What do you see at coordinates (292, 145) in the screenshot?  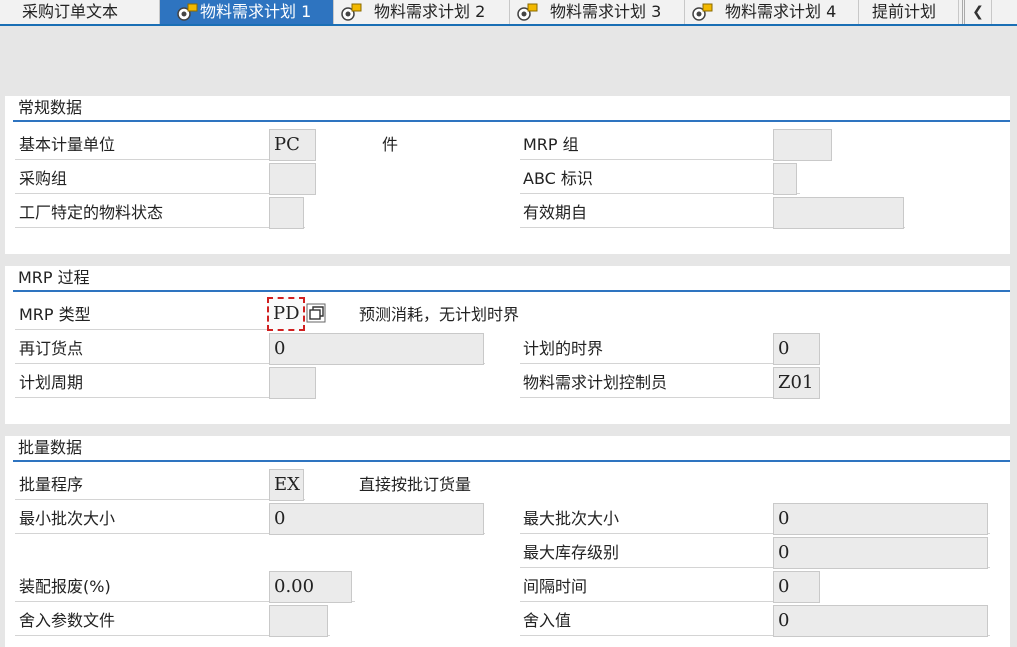 I see `base-uom-field: PC` at bounding box center [292, 145].